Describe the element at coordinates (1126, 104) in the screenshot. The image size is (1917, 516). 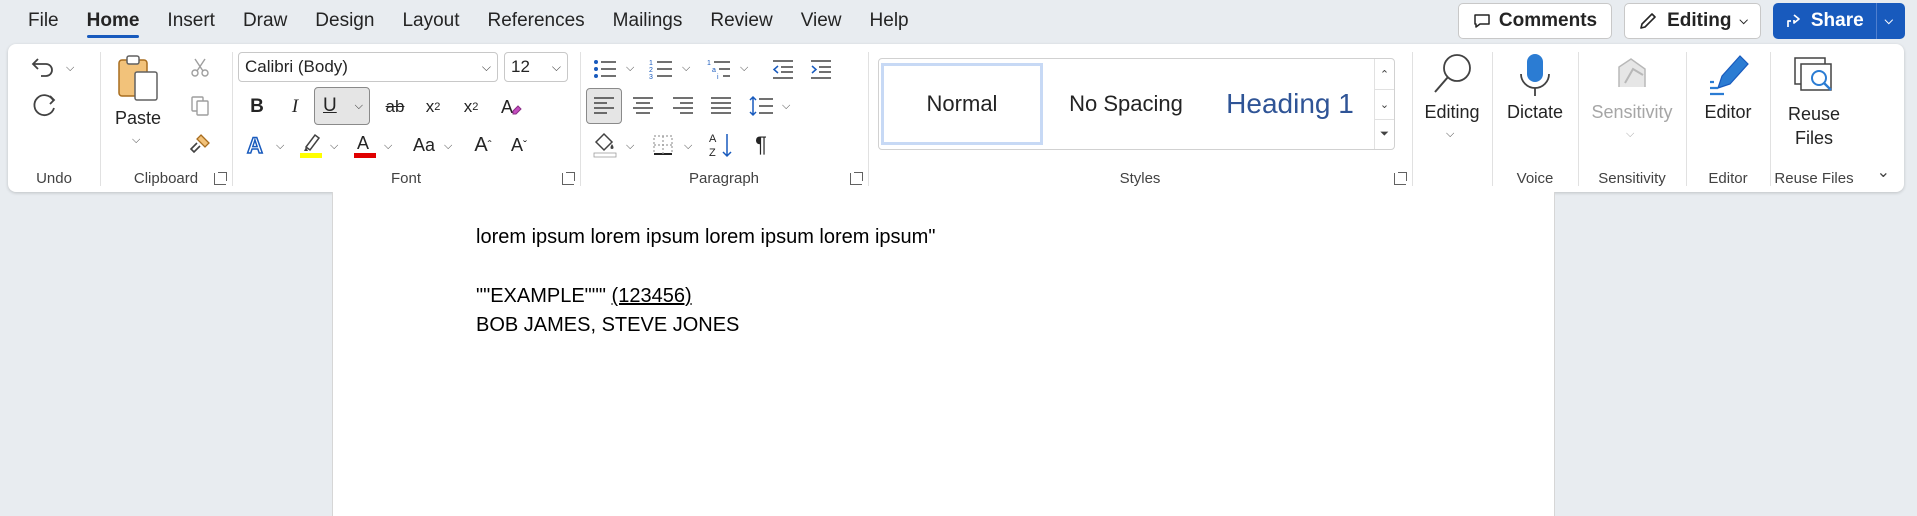
I see `style-no-spacing: No Spacing` at that location.